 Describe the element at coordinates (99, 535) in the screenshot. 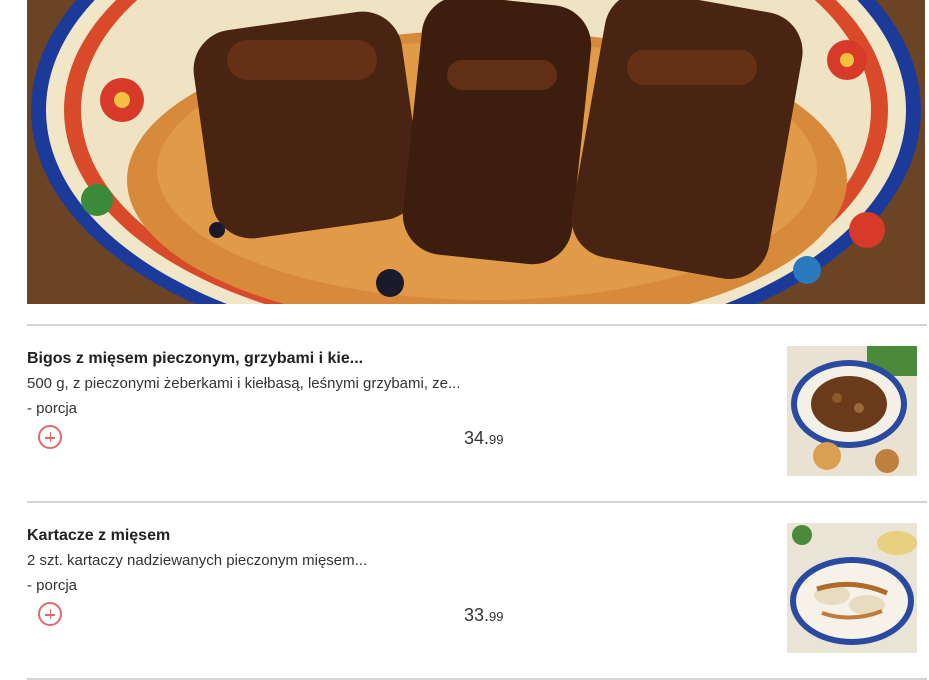

I see `item-title: Kartacze z mięsem` at that location.